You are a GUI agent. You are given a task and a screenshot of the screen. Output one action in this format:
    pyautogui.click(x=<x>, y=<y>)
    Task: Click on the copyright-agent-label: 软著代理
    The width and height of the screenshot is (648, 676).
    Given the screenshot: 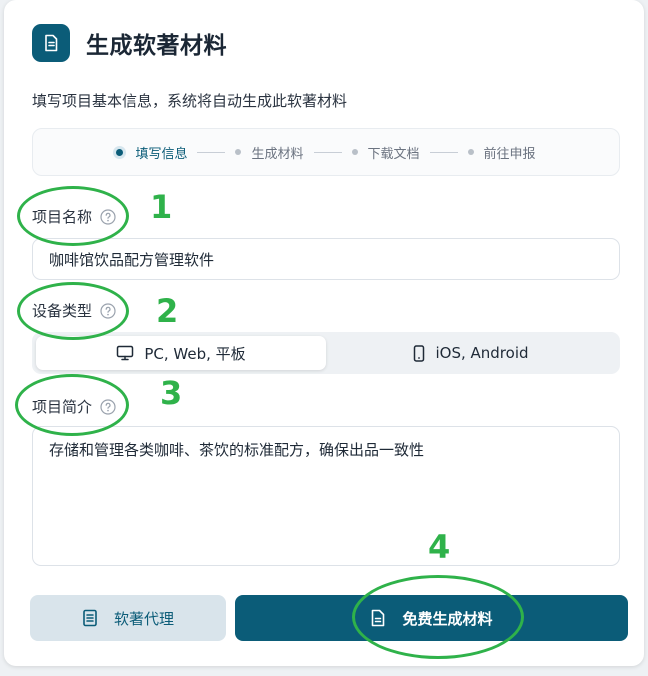 What is the action you would take?
    pyautogui.click(x=143, y=618)
    